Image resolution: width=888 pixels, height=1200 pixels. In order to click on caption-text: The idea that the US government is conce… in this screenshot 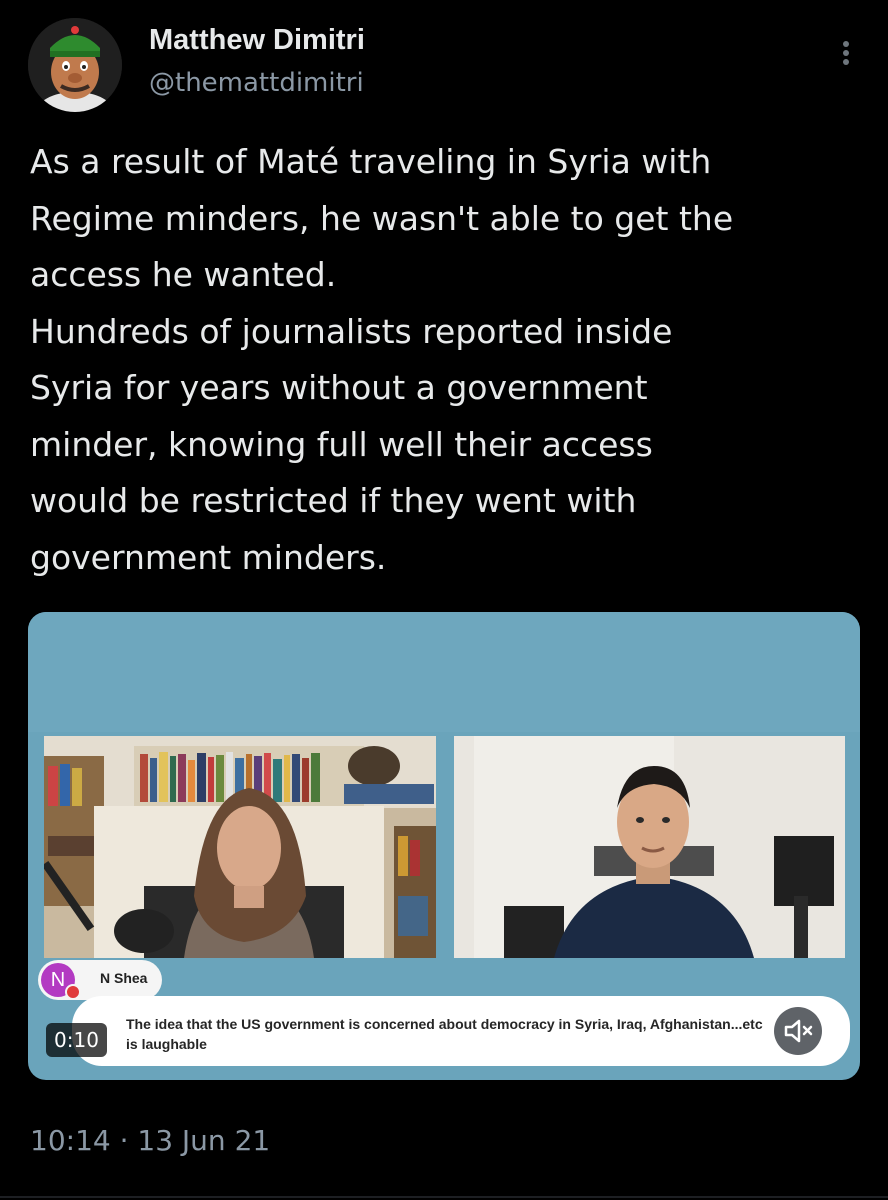, I will do `click(444, 1034)`.